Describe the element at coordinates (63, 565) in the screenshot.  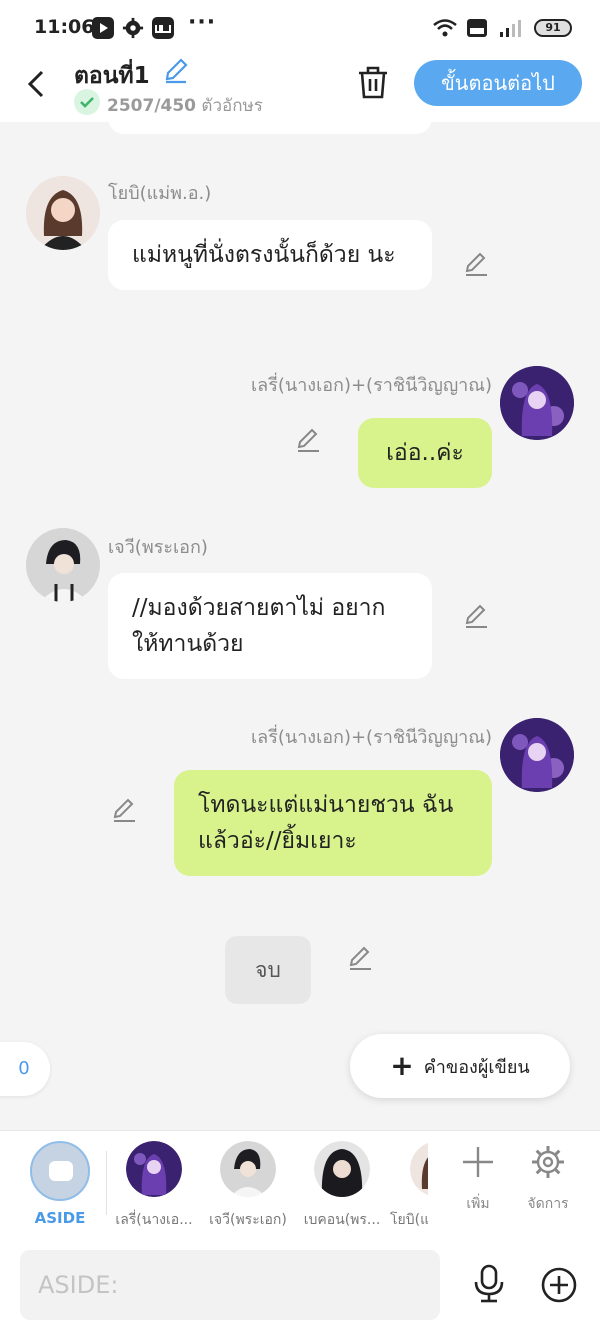
I see `avatar-jevi` at that location.